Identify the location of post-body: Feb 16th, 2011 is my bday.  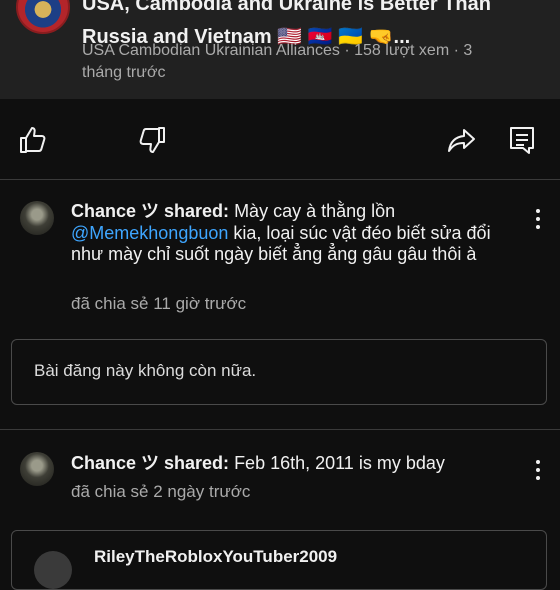
(339, 463).